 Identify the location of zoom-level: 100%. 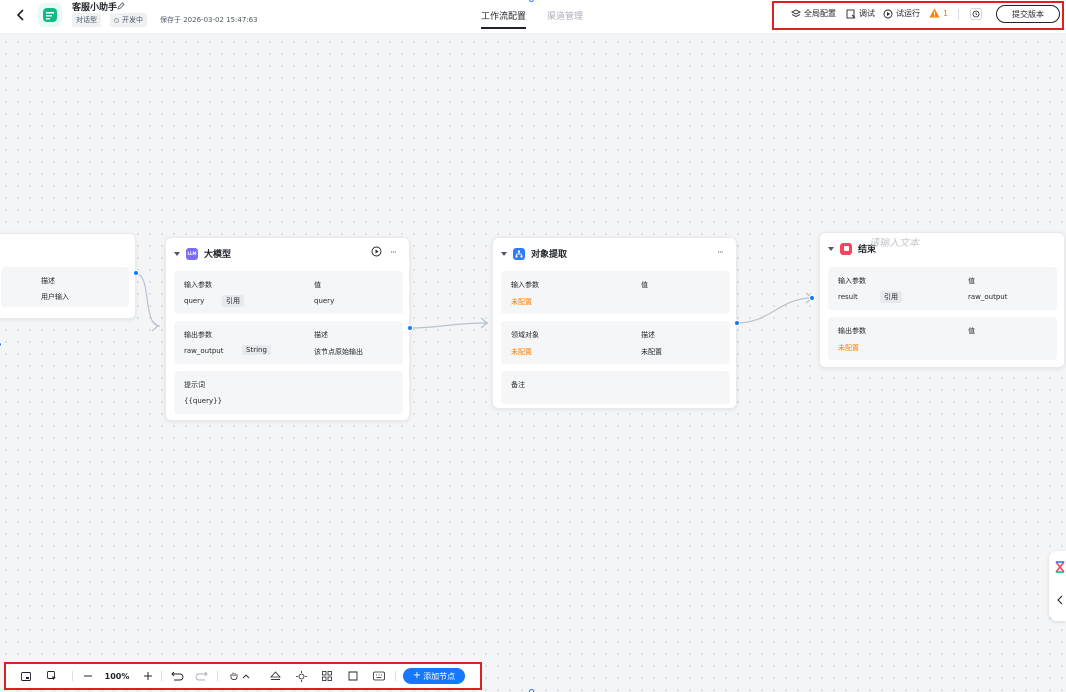
(117, 676).